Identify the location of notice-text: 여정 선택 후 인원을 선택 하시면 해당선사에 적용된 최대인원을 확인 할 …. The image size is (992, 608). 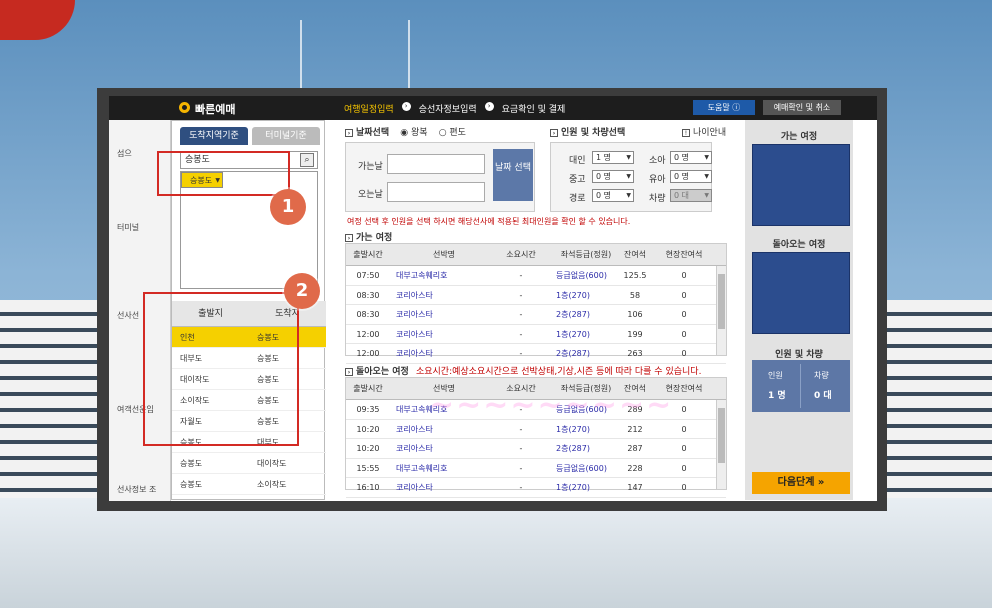
(489, 221).